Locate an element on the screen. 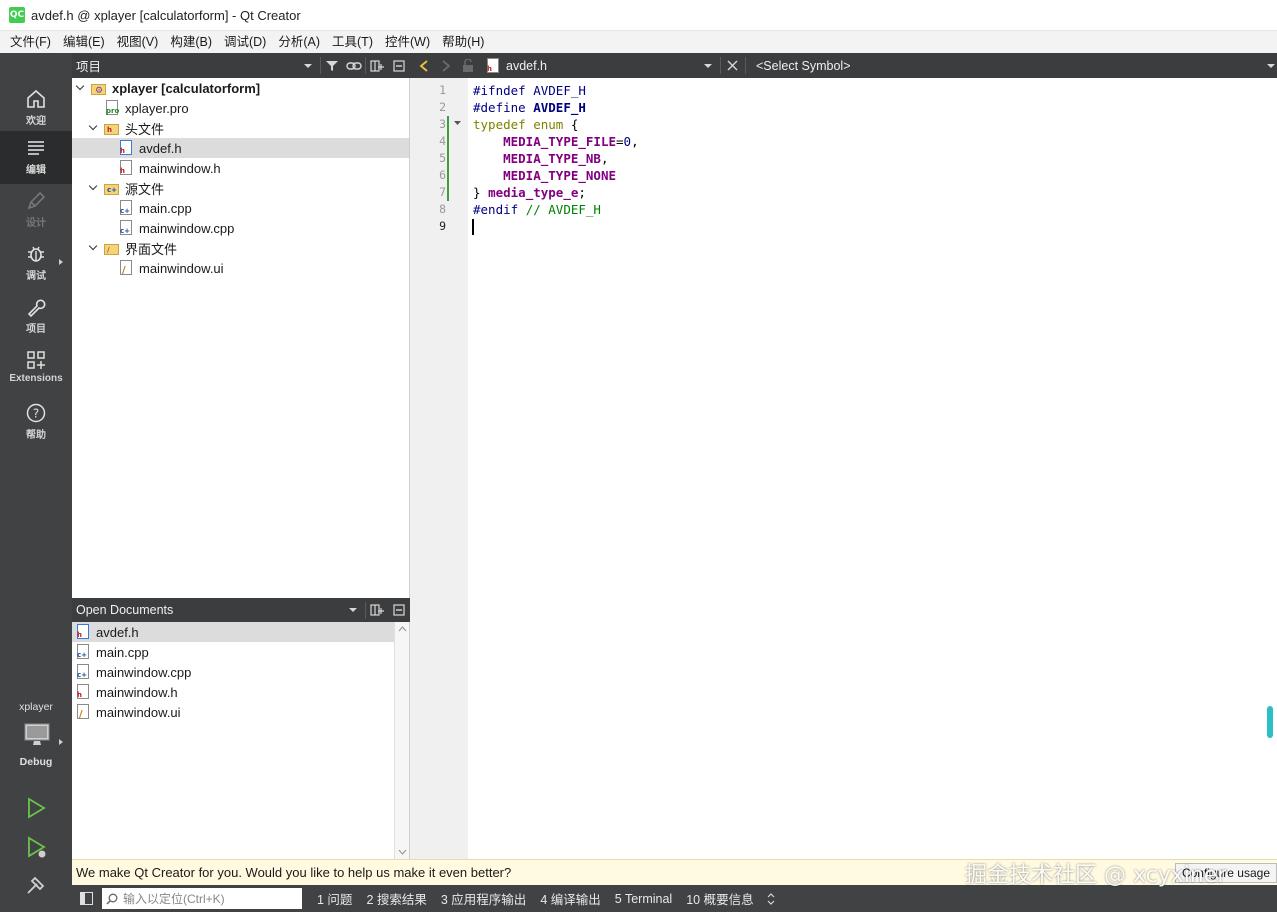 Image resolution: width=1277 pixels, height=912 pixels. current-file-selector: avdef.h is located at coordinates (605, 66).